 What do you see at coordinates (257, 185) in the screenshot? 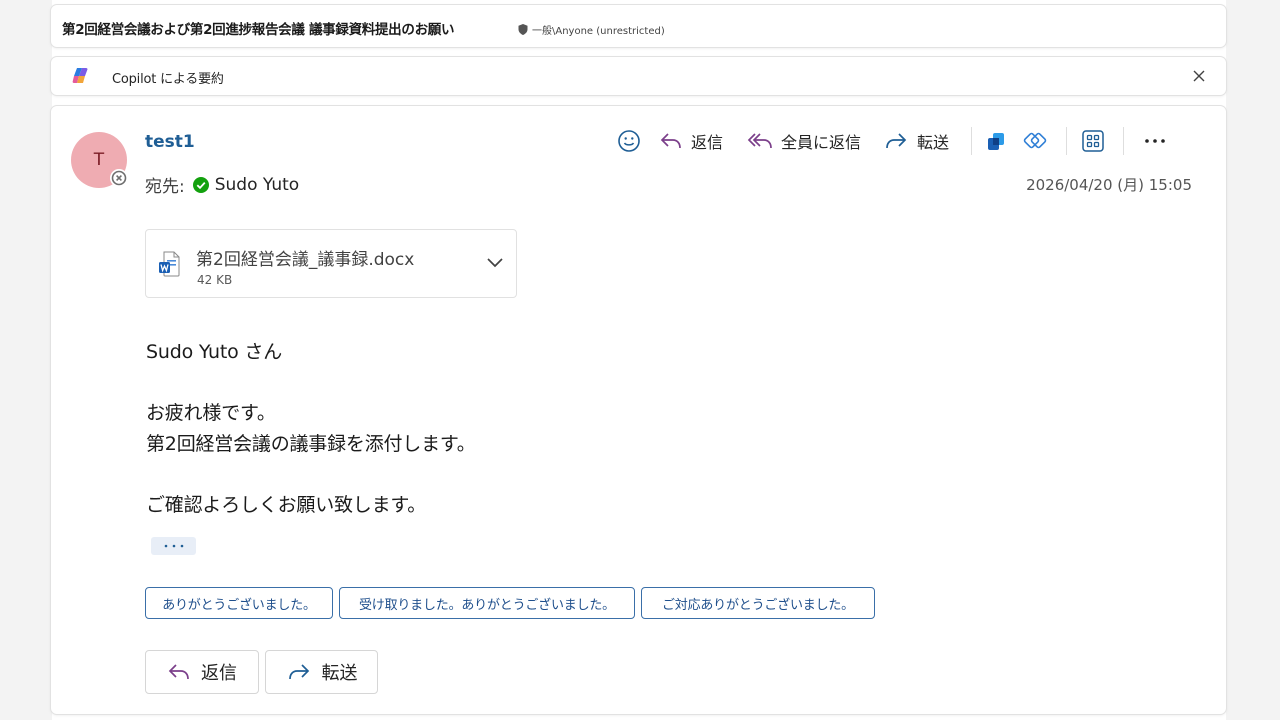
I see `recipient-name: Sudo Yuto` at bounding box center [257, 185].